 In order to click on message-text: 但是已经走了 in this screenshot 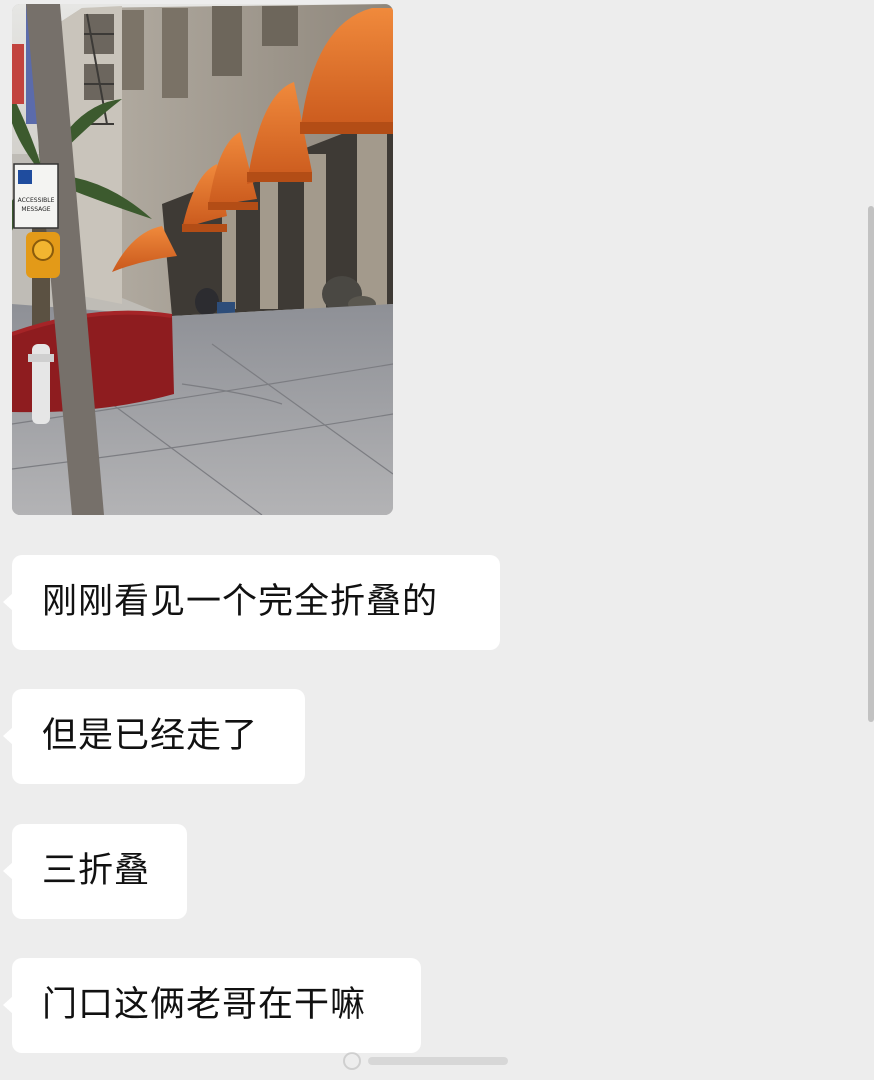, I will do `click(150, 736)`.